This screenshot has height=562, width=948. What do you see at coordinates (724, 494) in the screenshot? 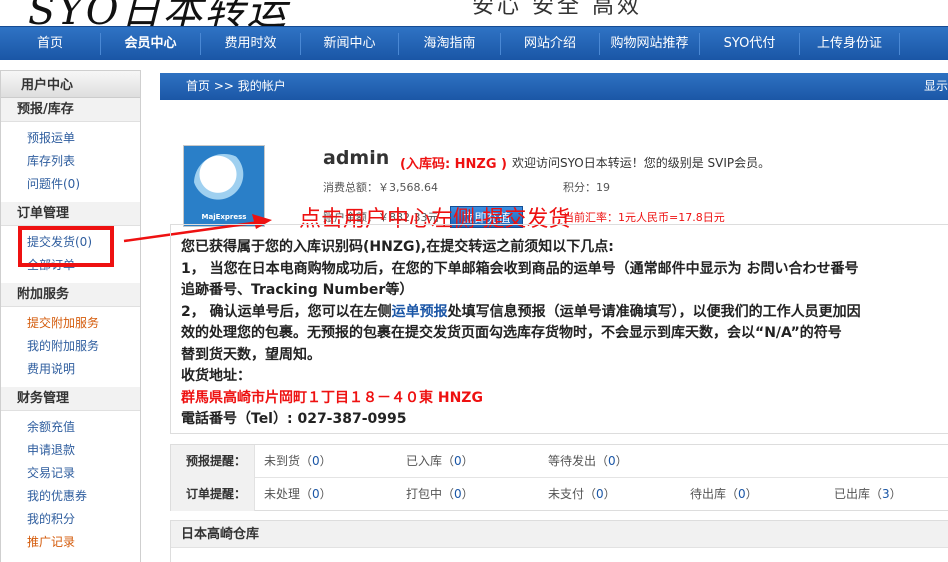
I see `stat-pending-outbound: 待出库（0）` at bounding box center [724, 494].